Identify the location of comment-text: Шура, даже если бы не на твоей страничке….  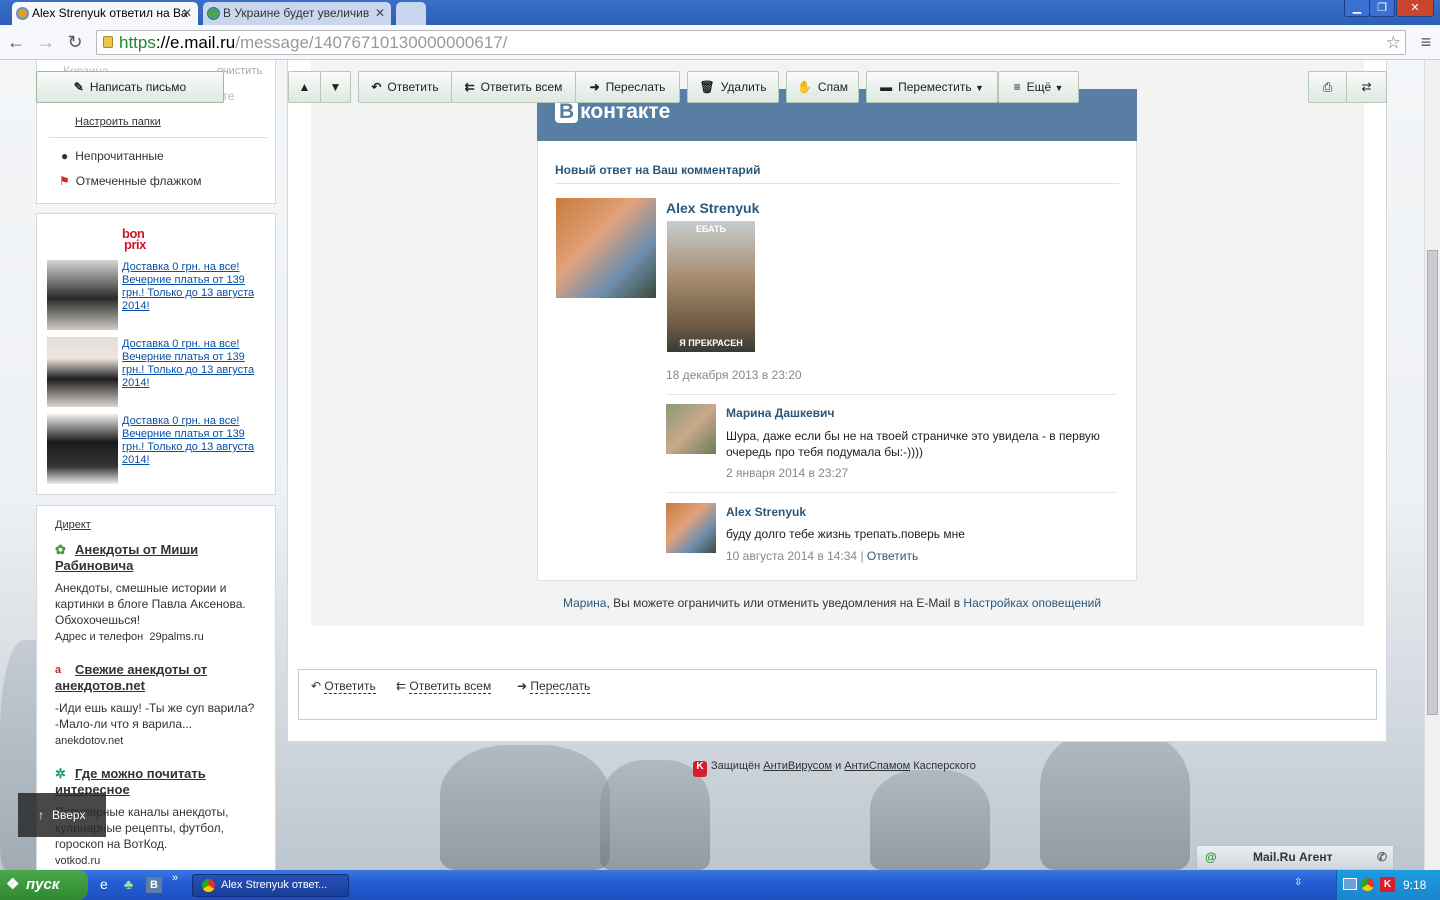
(913, 444).